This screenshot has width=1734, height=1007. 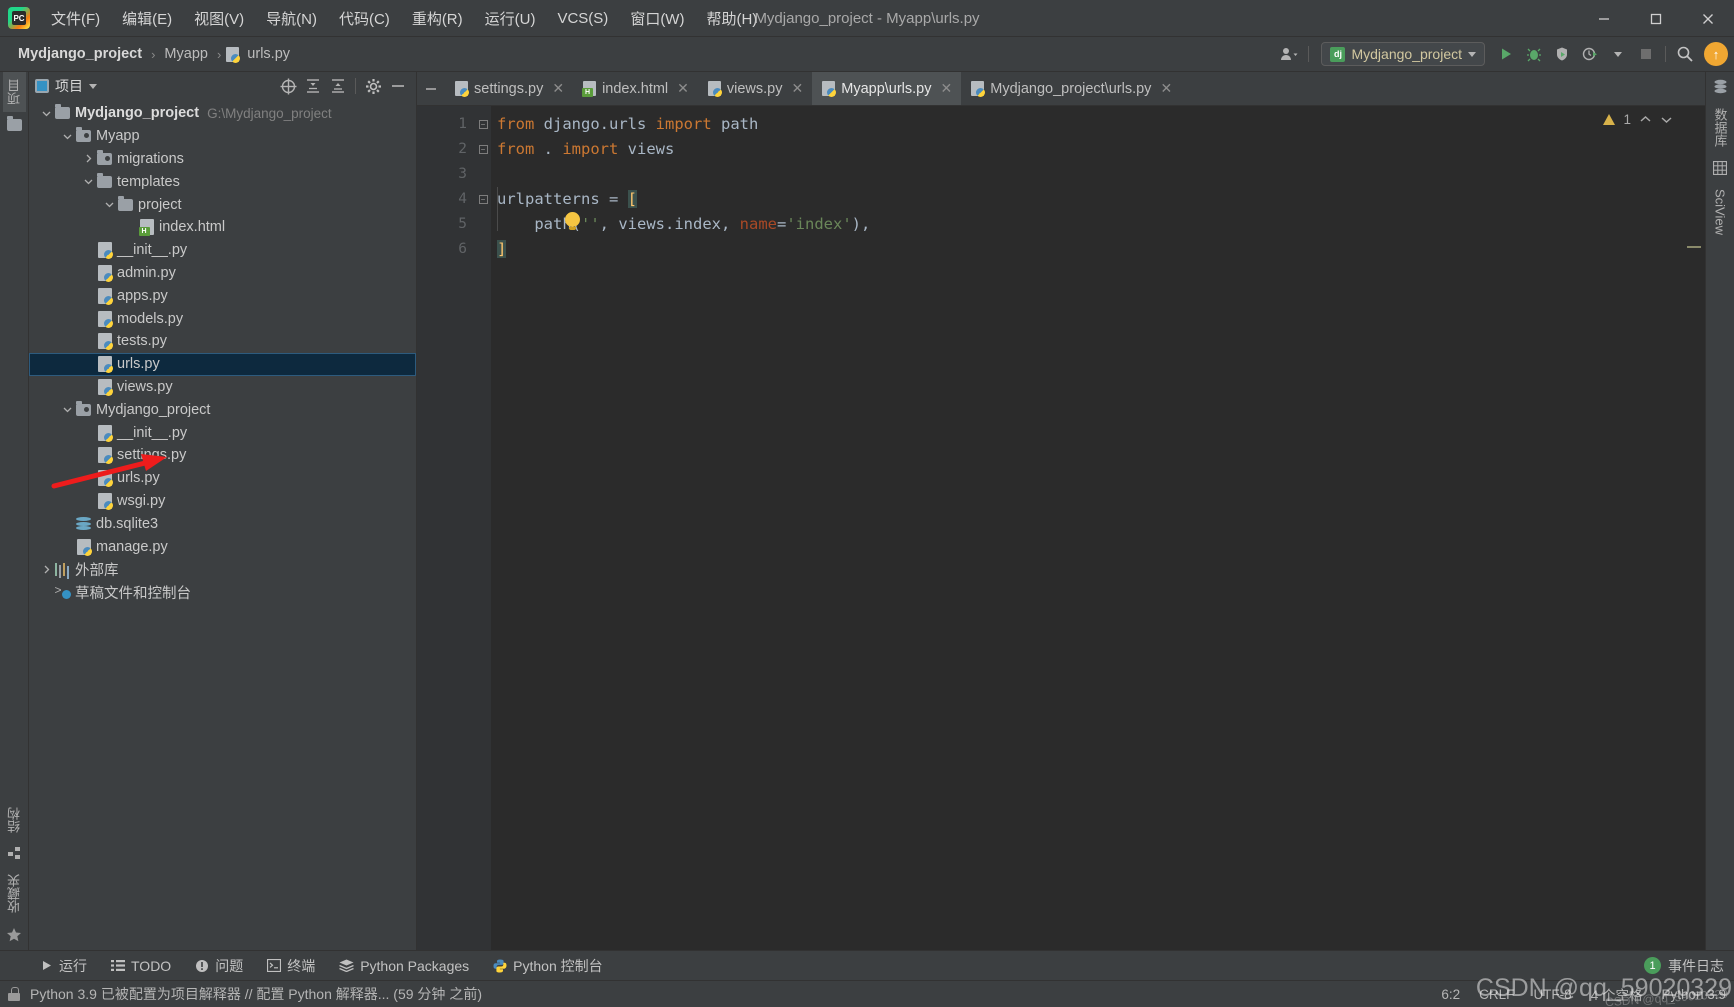 I want to click on collapse-all-icon, so click(x=338, y=86).